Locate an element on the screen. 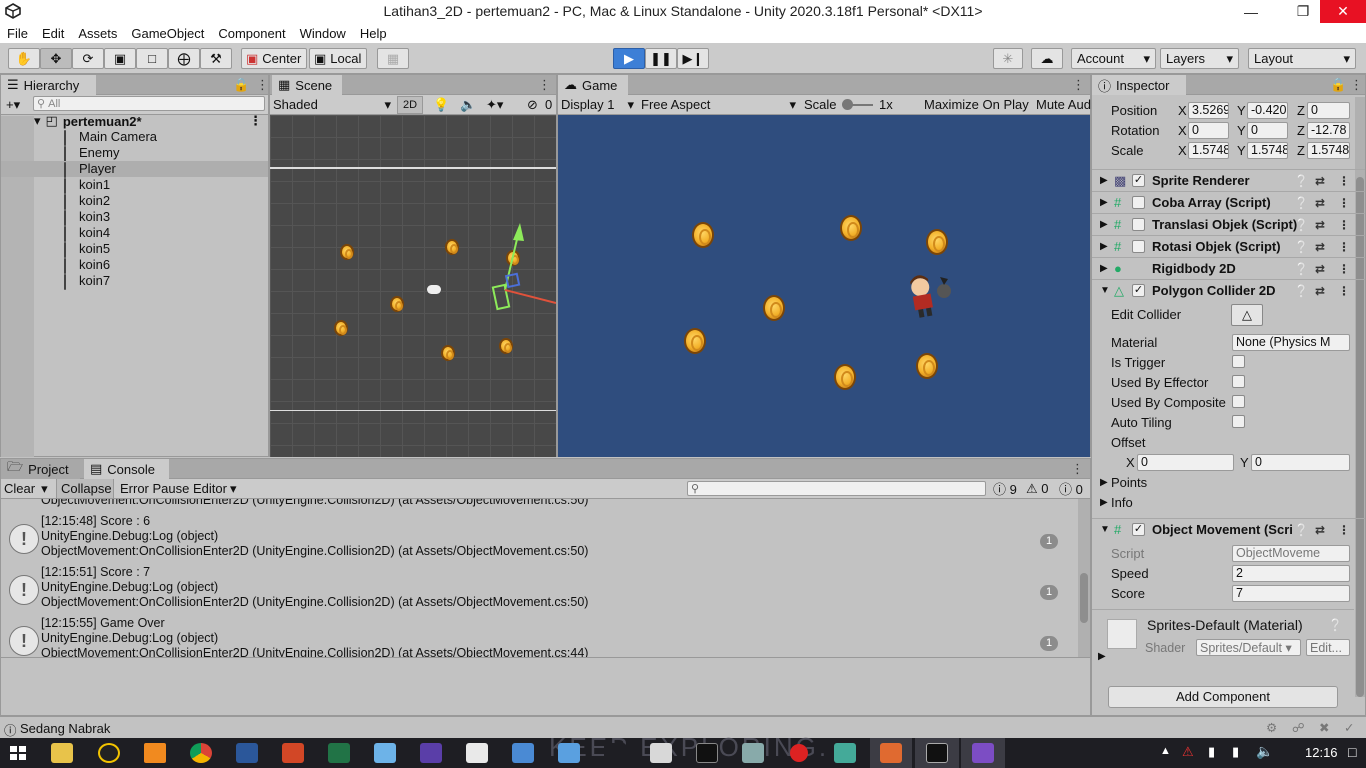 This screenshot has width=1366, height=768. lighting-icon: 💡 is located at coordinates (441, 105).